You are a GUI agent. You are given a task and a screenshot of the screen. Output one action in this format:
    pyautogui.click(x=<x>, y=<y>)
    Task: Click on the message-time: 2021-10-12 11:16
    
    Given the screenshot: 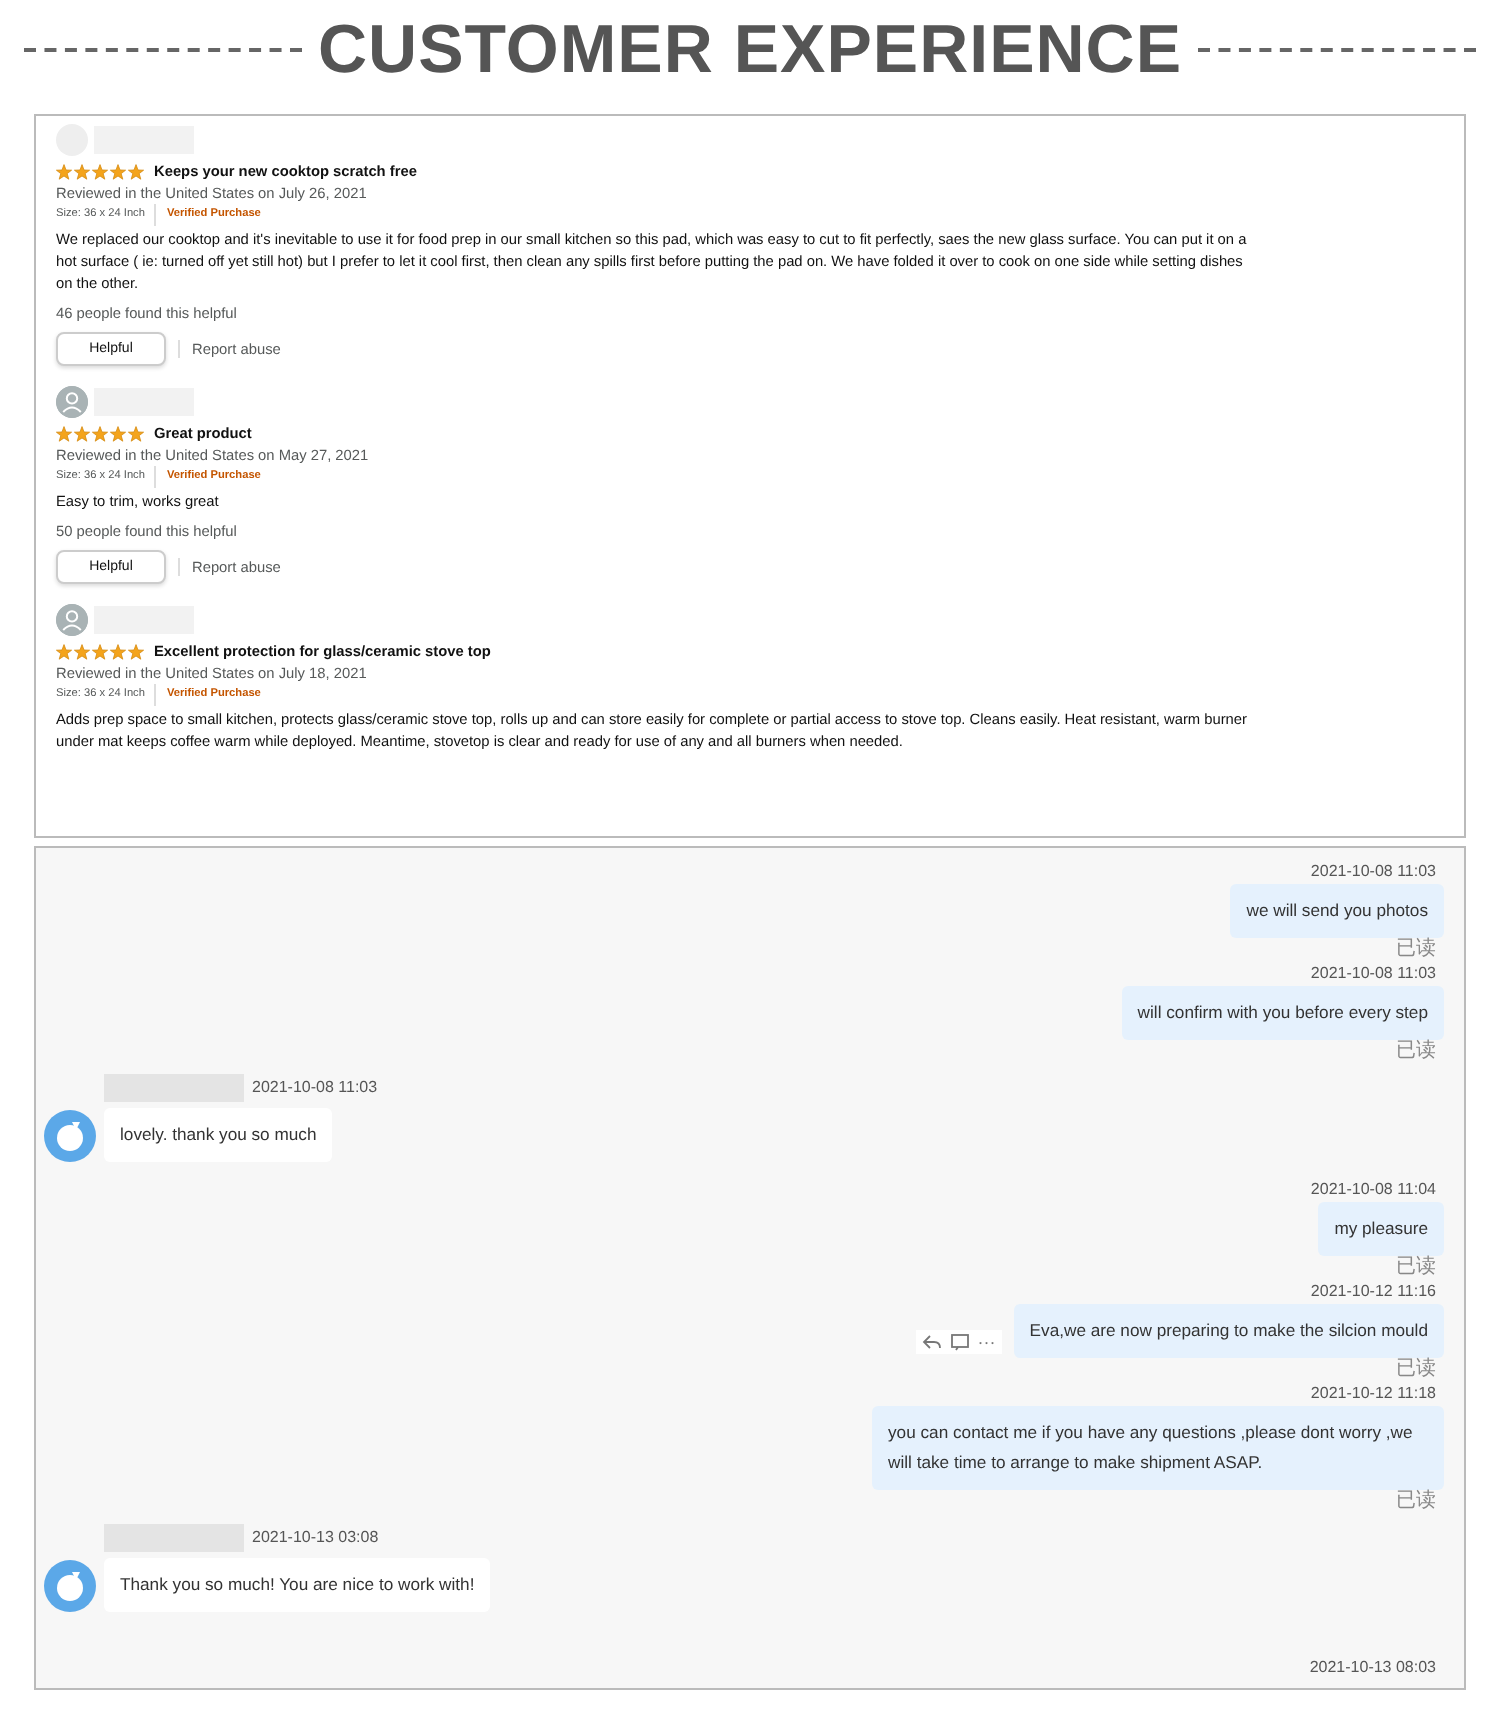 What is the action you would take?
    pyautogui.click(x=1374, y=1292)
    